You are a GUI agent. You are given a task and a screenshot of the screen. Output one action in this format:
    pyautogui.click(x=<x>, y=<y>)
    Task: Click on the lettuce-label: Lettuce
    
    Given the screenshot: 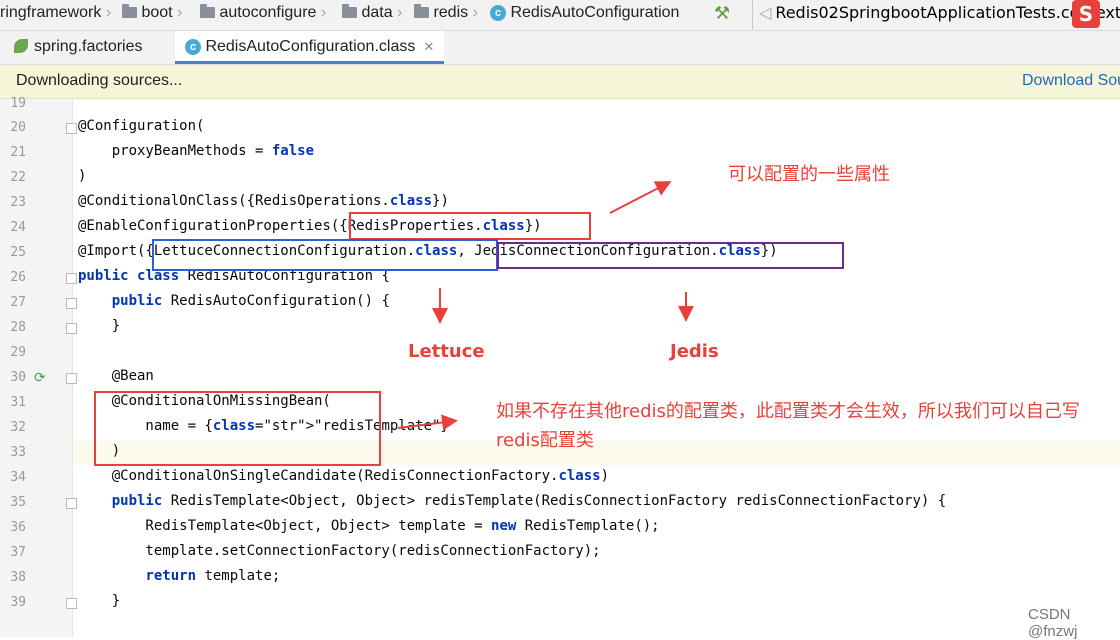 What is the action you would take?
    pyautogui.click(x=446, y=351)
    